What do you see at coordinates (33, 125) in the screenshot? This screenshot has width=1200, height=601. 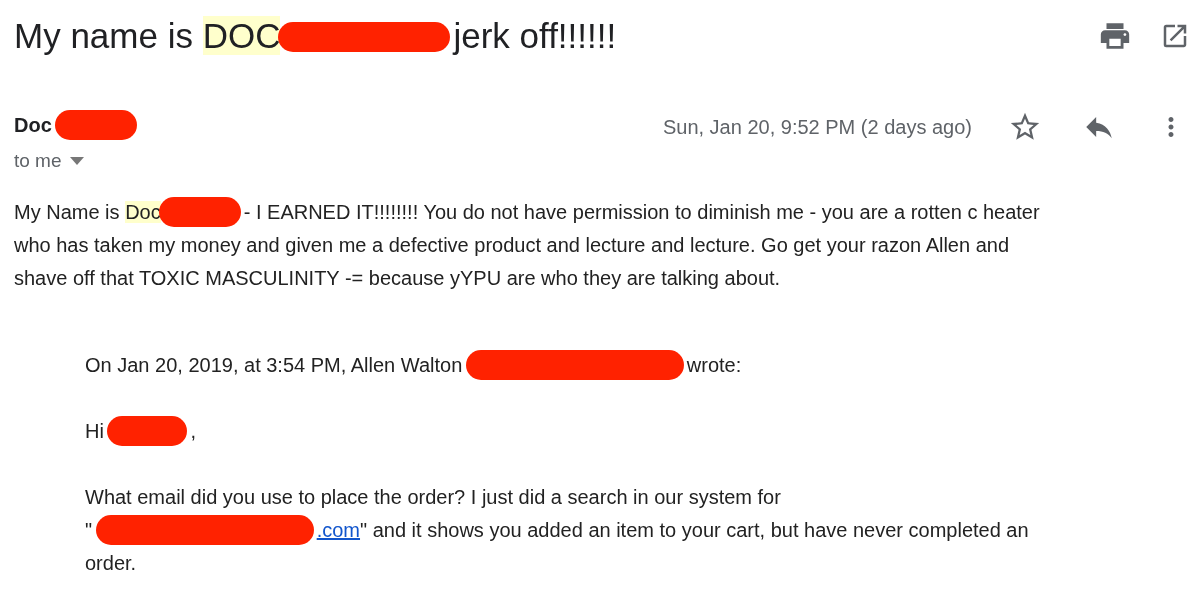 I see `message-text: Doc` at bounding box center [33, 125].